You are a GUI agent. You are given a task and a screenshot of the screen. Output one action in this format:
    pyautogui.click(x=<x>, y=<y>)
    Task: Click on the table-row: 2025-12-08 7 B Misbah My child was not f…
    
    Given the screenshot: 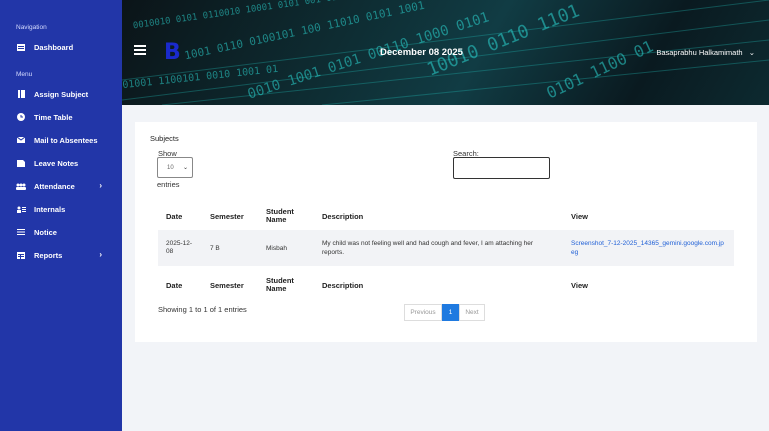 What is the action you would take?
    pyautogui.click(x=446, y=248)
    